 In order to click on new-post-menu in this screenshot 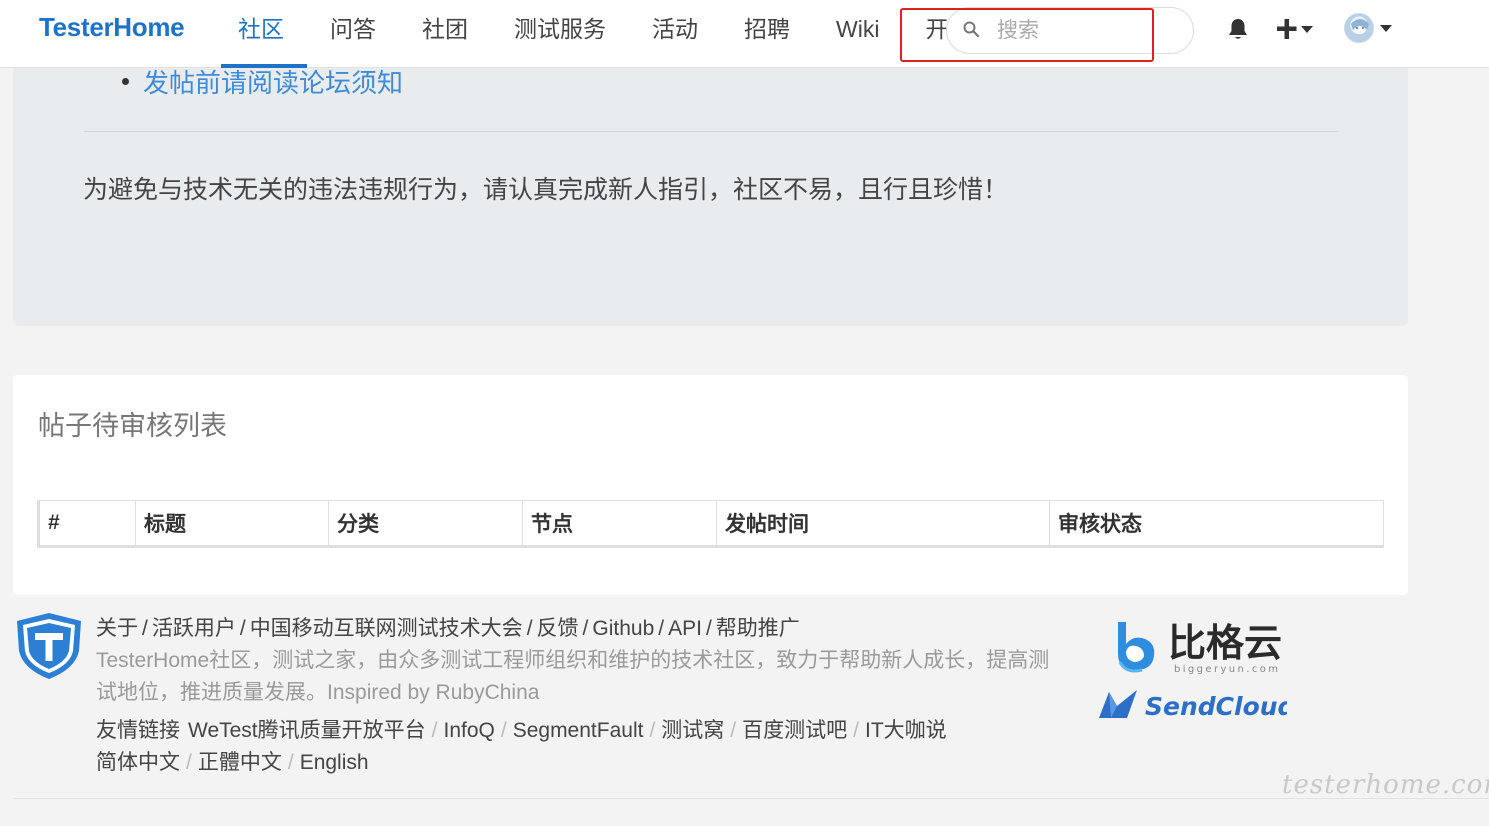, I will do `click(1296, 29)`.